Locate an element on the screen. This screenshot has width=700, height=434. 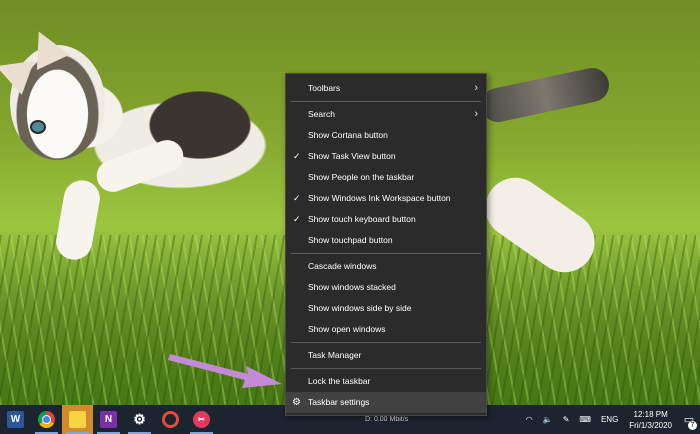
taskbar-app-photos is located at coordinates (170, 419).